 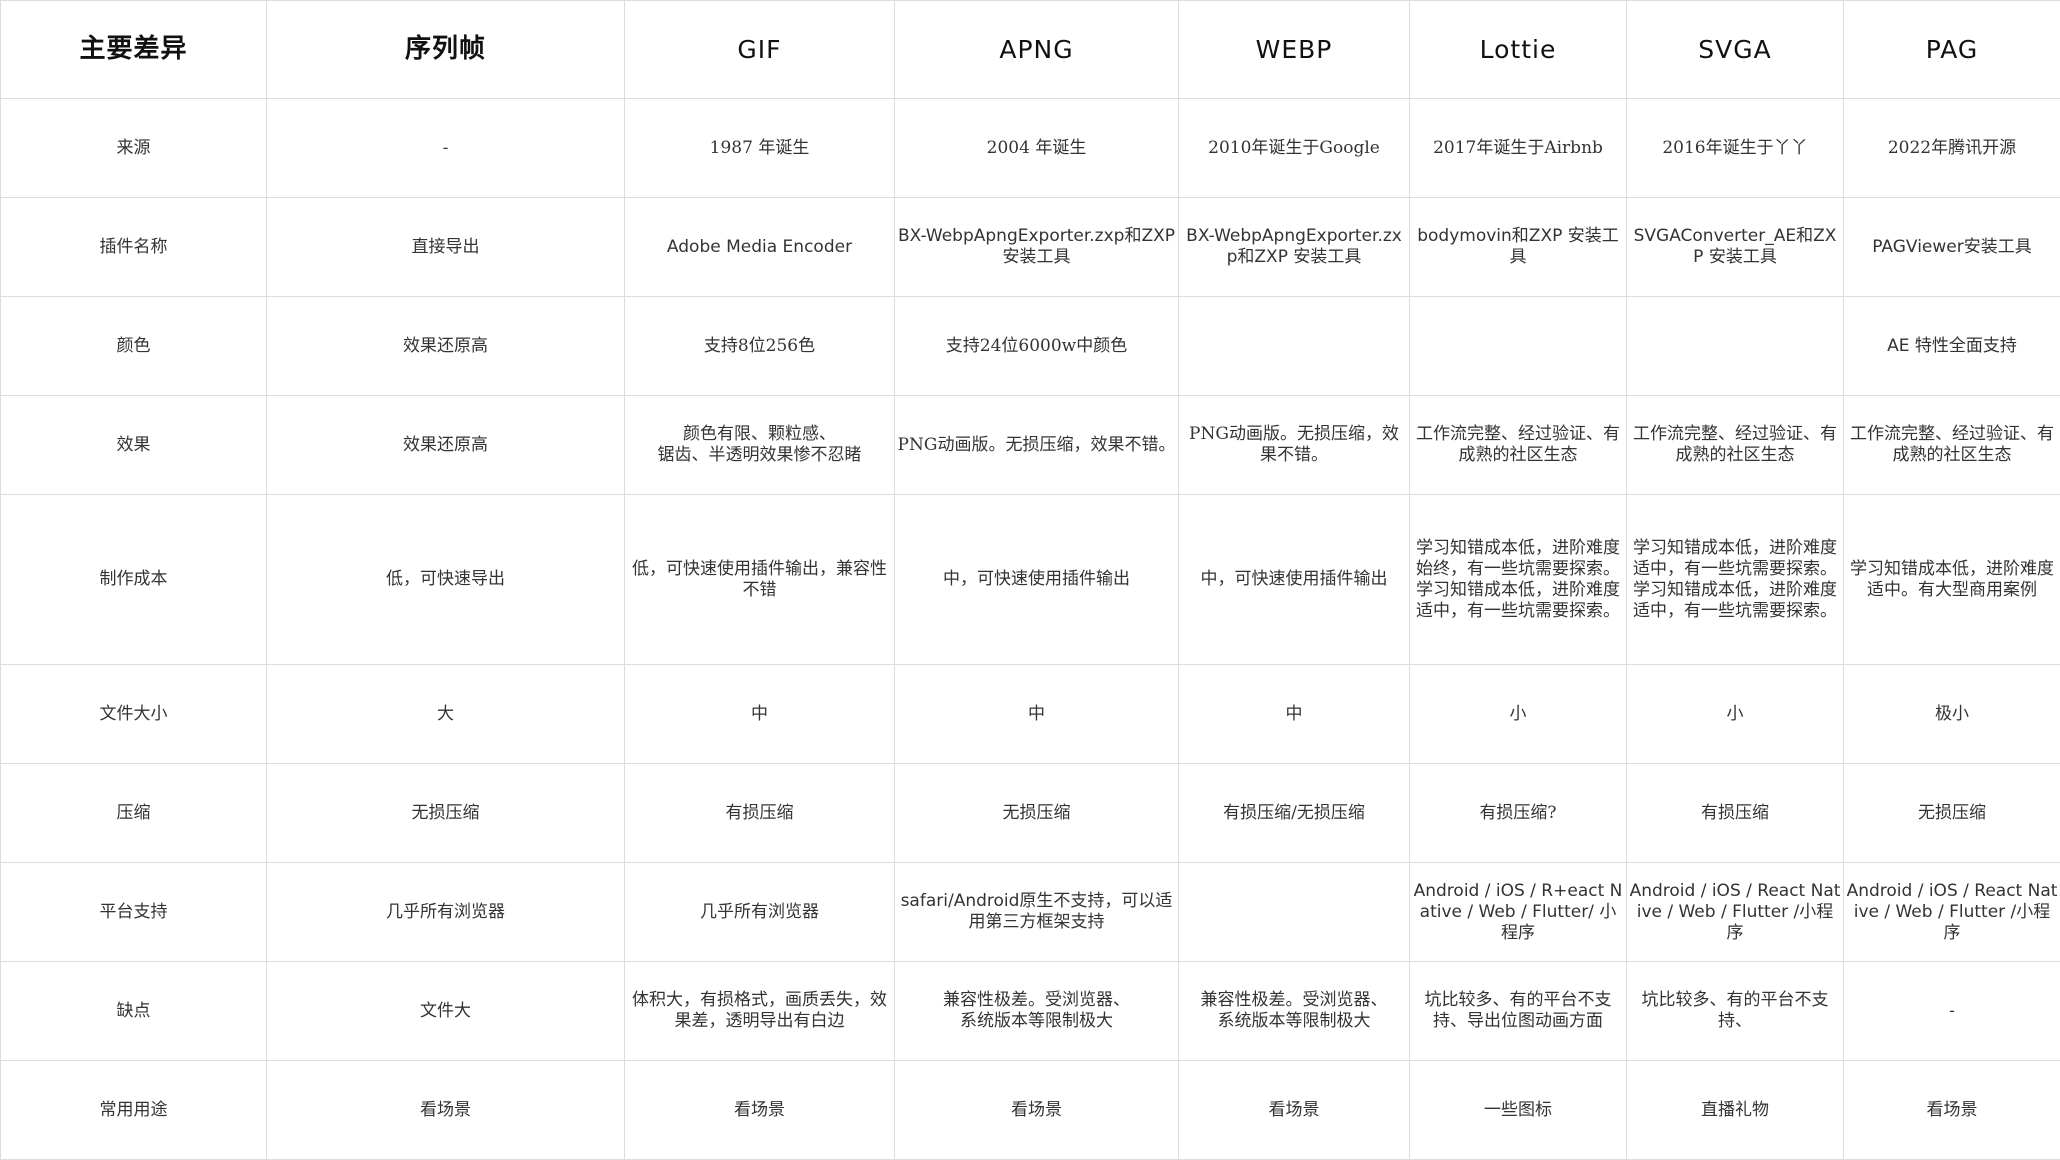 I want to click on table-cell: 2022年腾讯开源, so click(x=1952, y=148).